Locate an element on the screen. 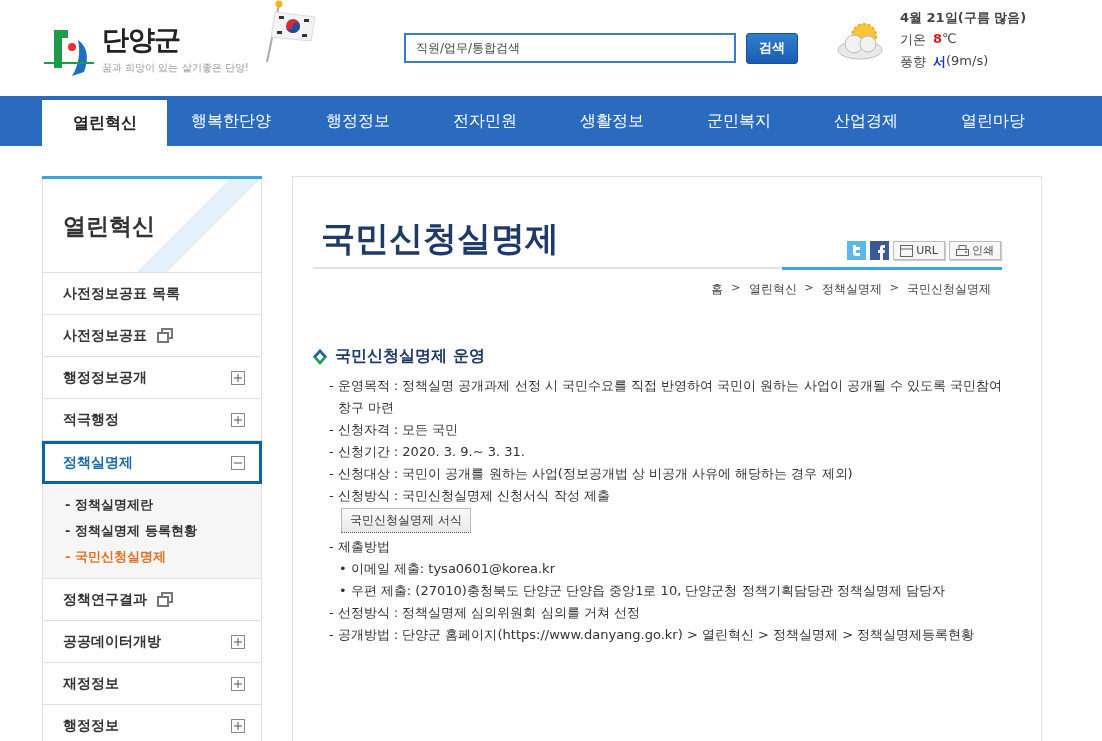 Image resolution: width=1102 pixels, height=741 pixels. weather-date: 4월 21일(구름 많음) is located at coordinates (963, 18).